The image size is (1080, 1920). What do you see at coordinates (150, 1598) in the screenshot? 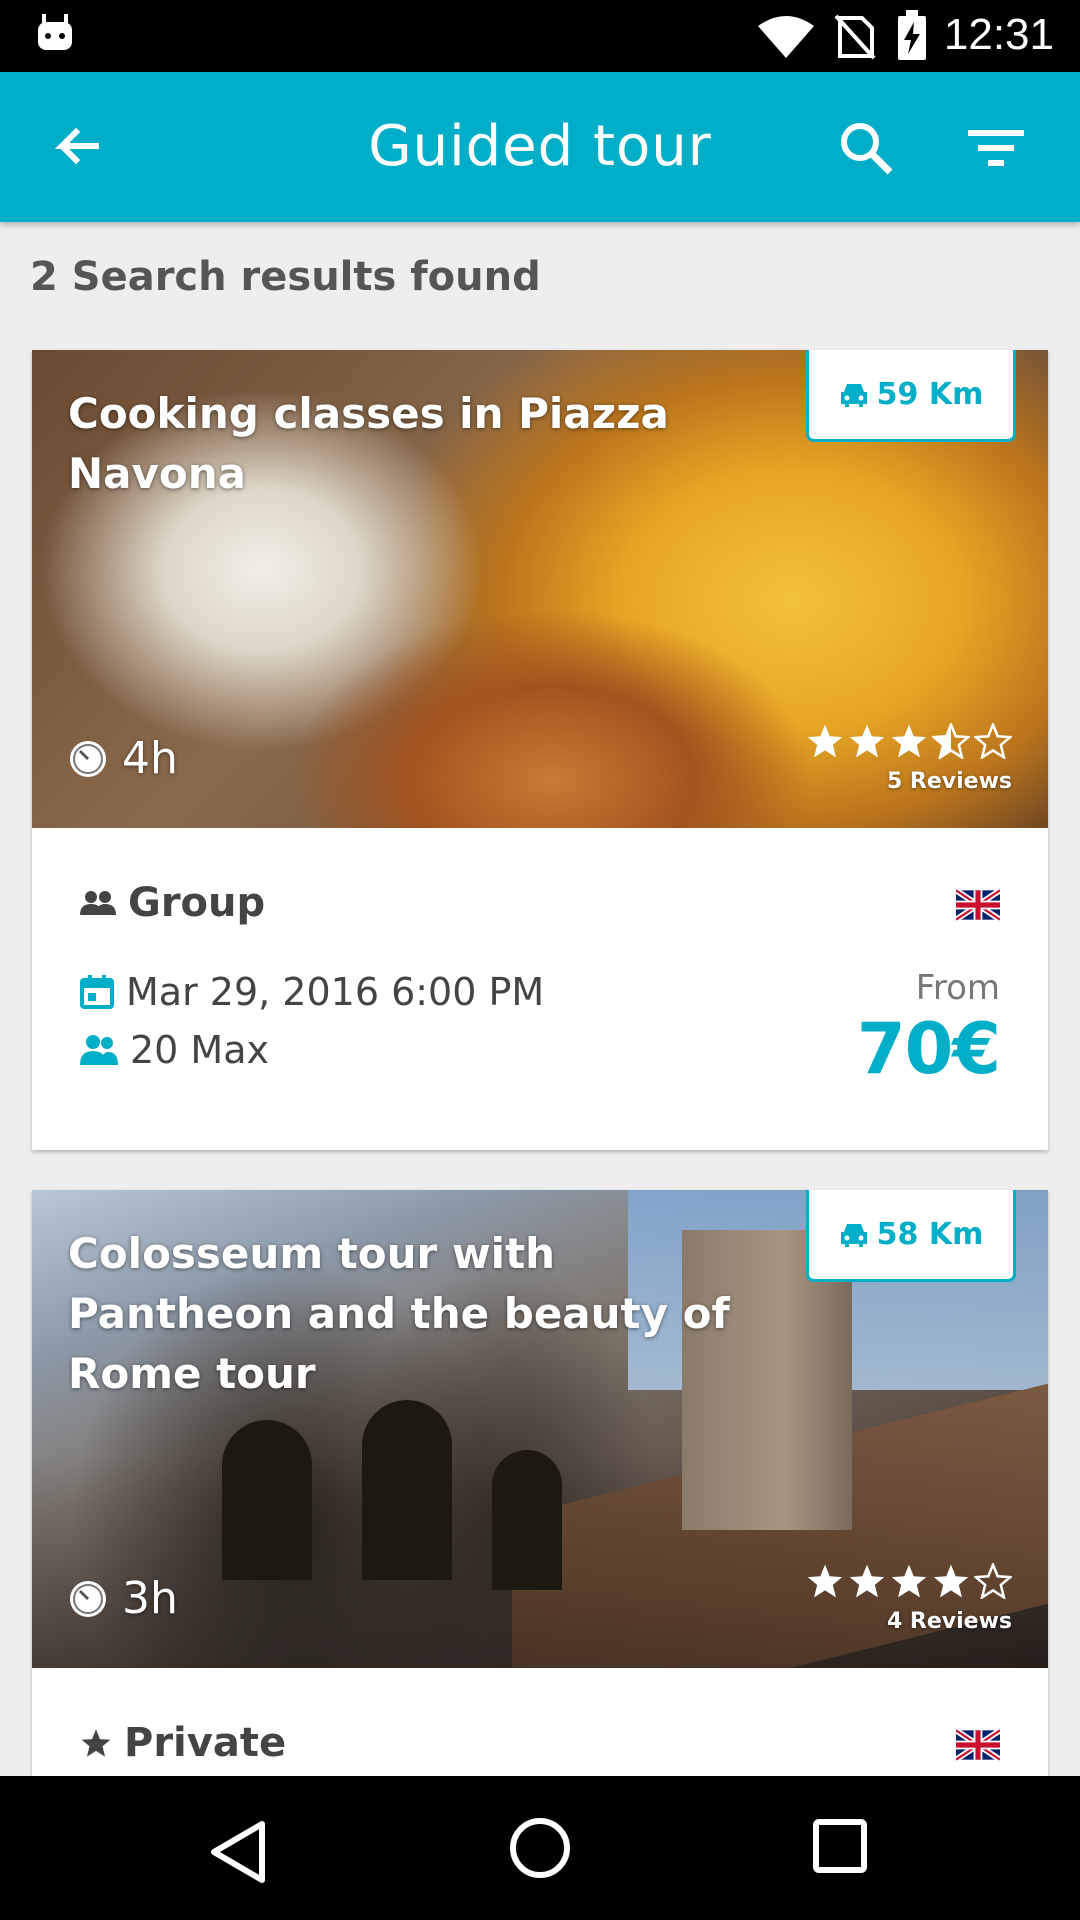
I see `duration-text: 3h` at bounding box center [150, 1598].